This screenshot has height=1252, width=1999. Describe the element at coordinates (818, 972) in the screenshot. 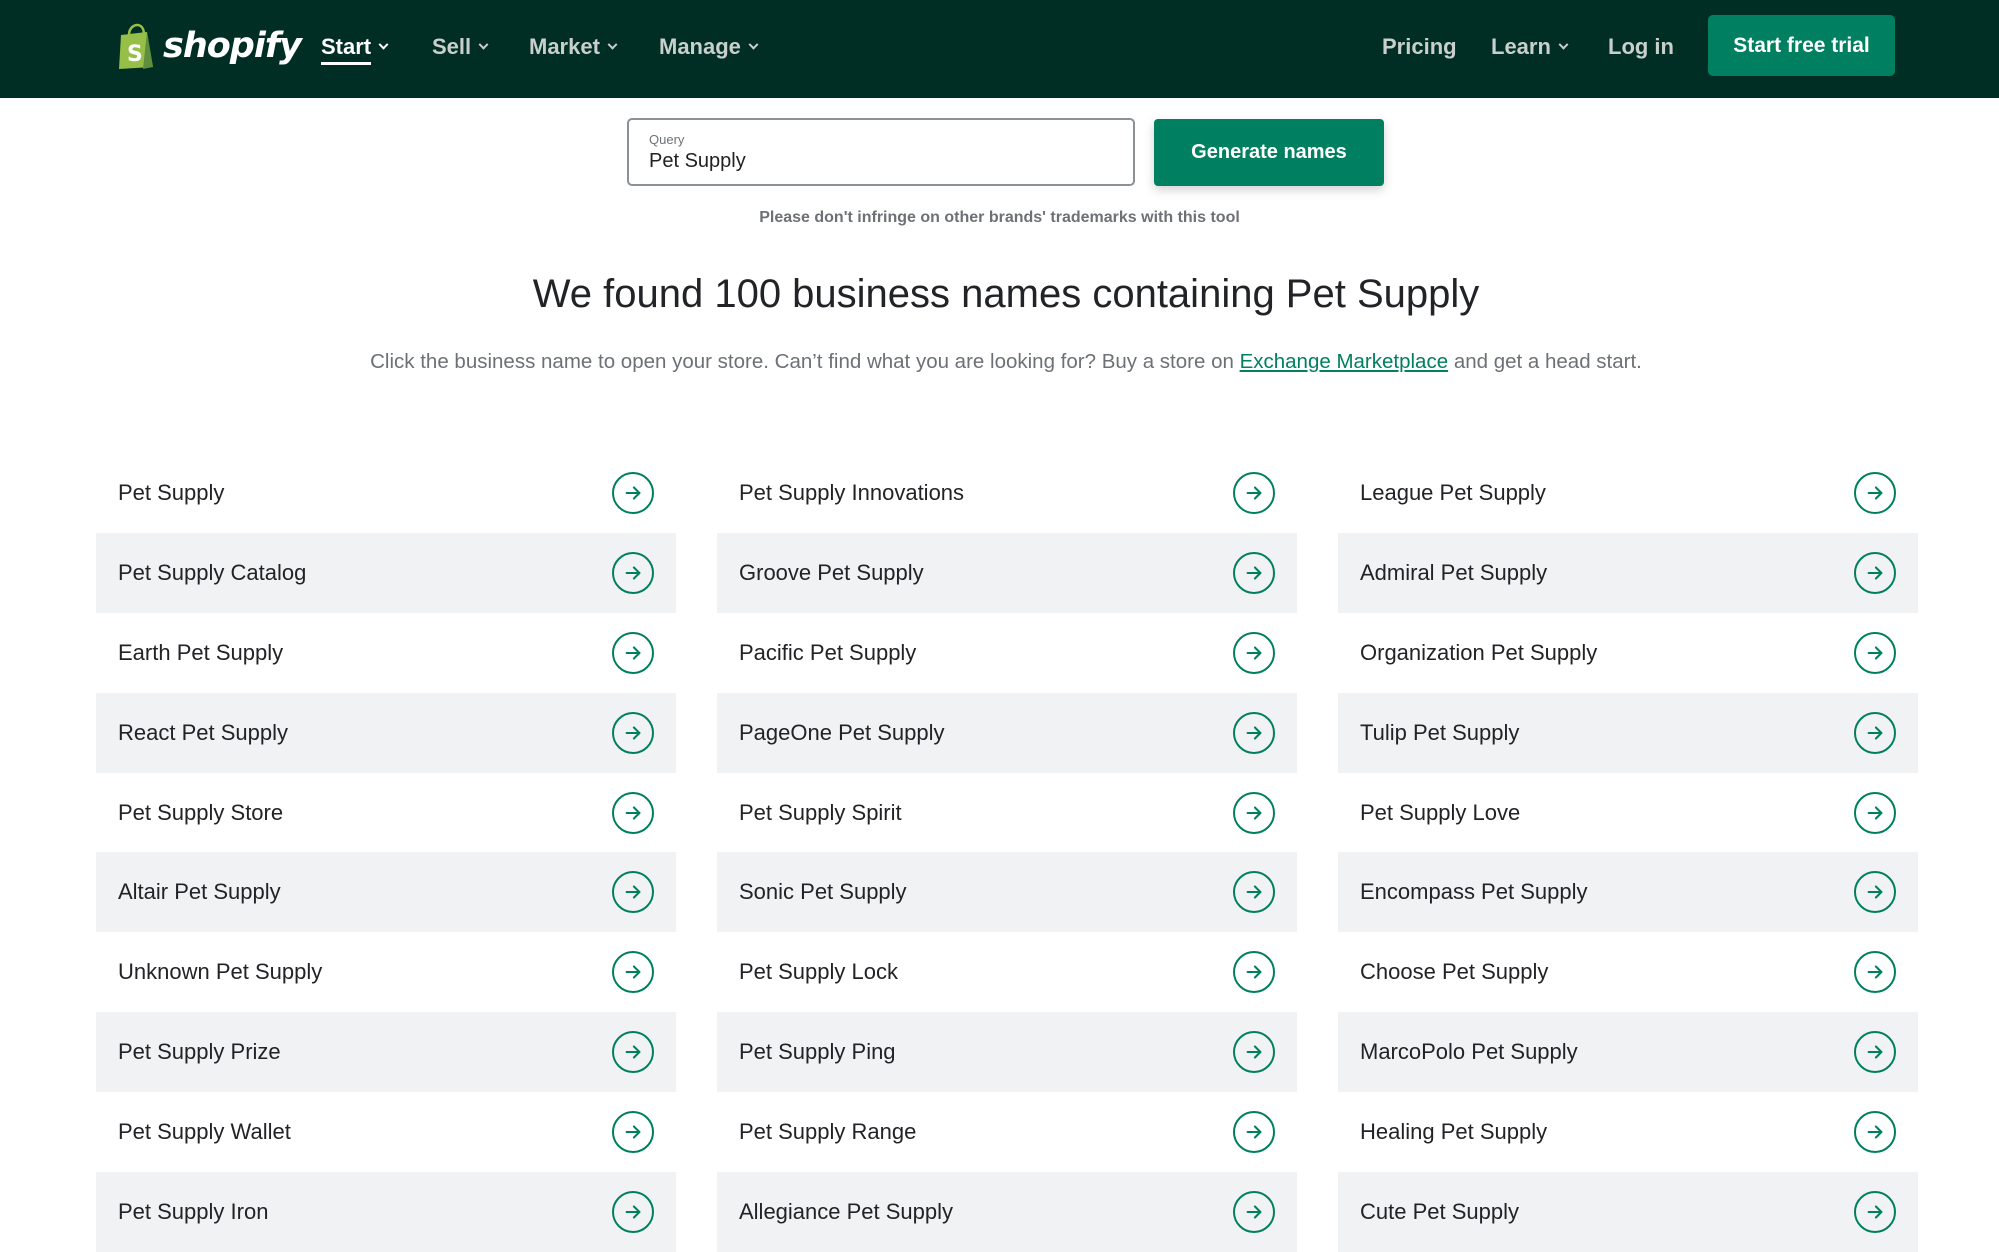

I see `business-name: Pet Supply Lock` at that location.